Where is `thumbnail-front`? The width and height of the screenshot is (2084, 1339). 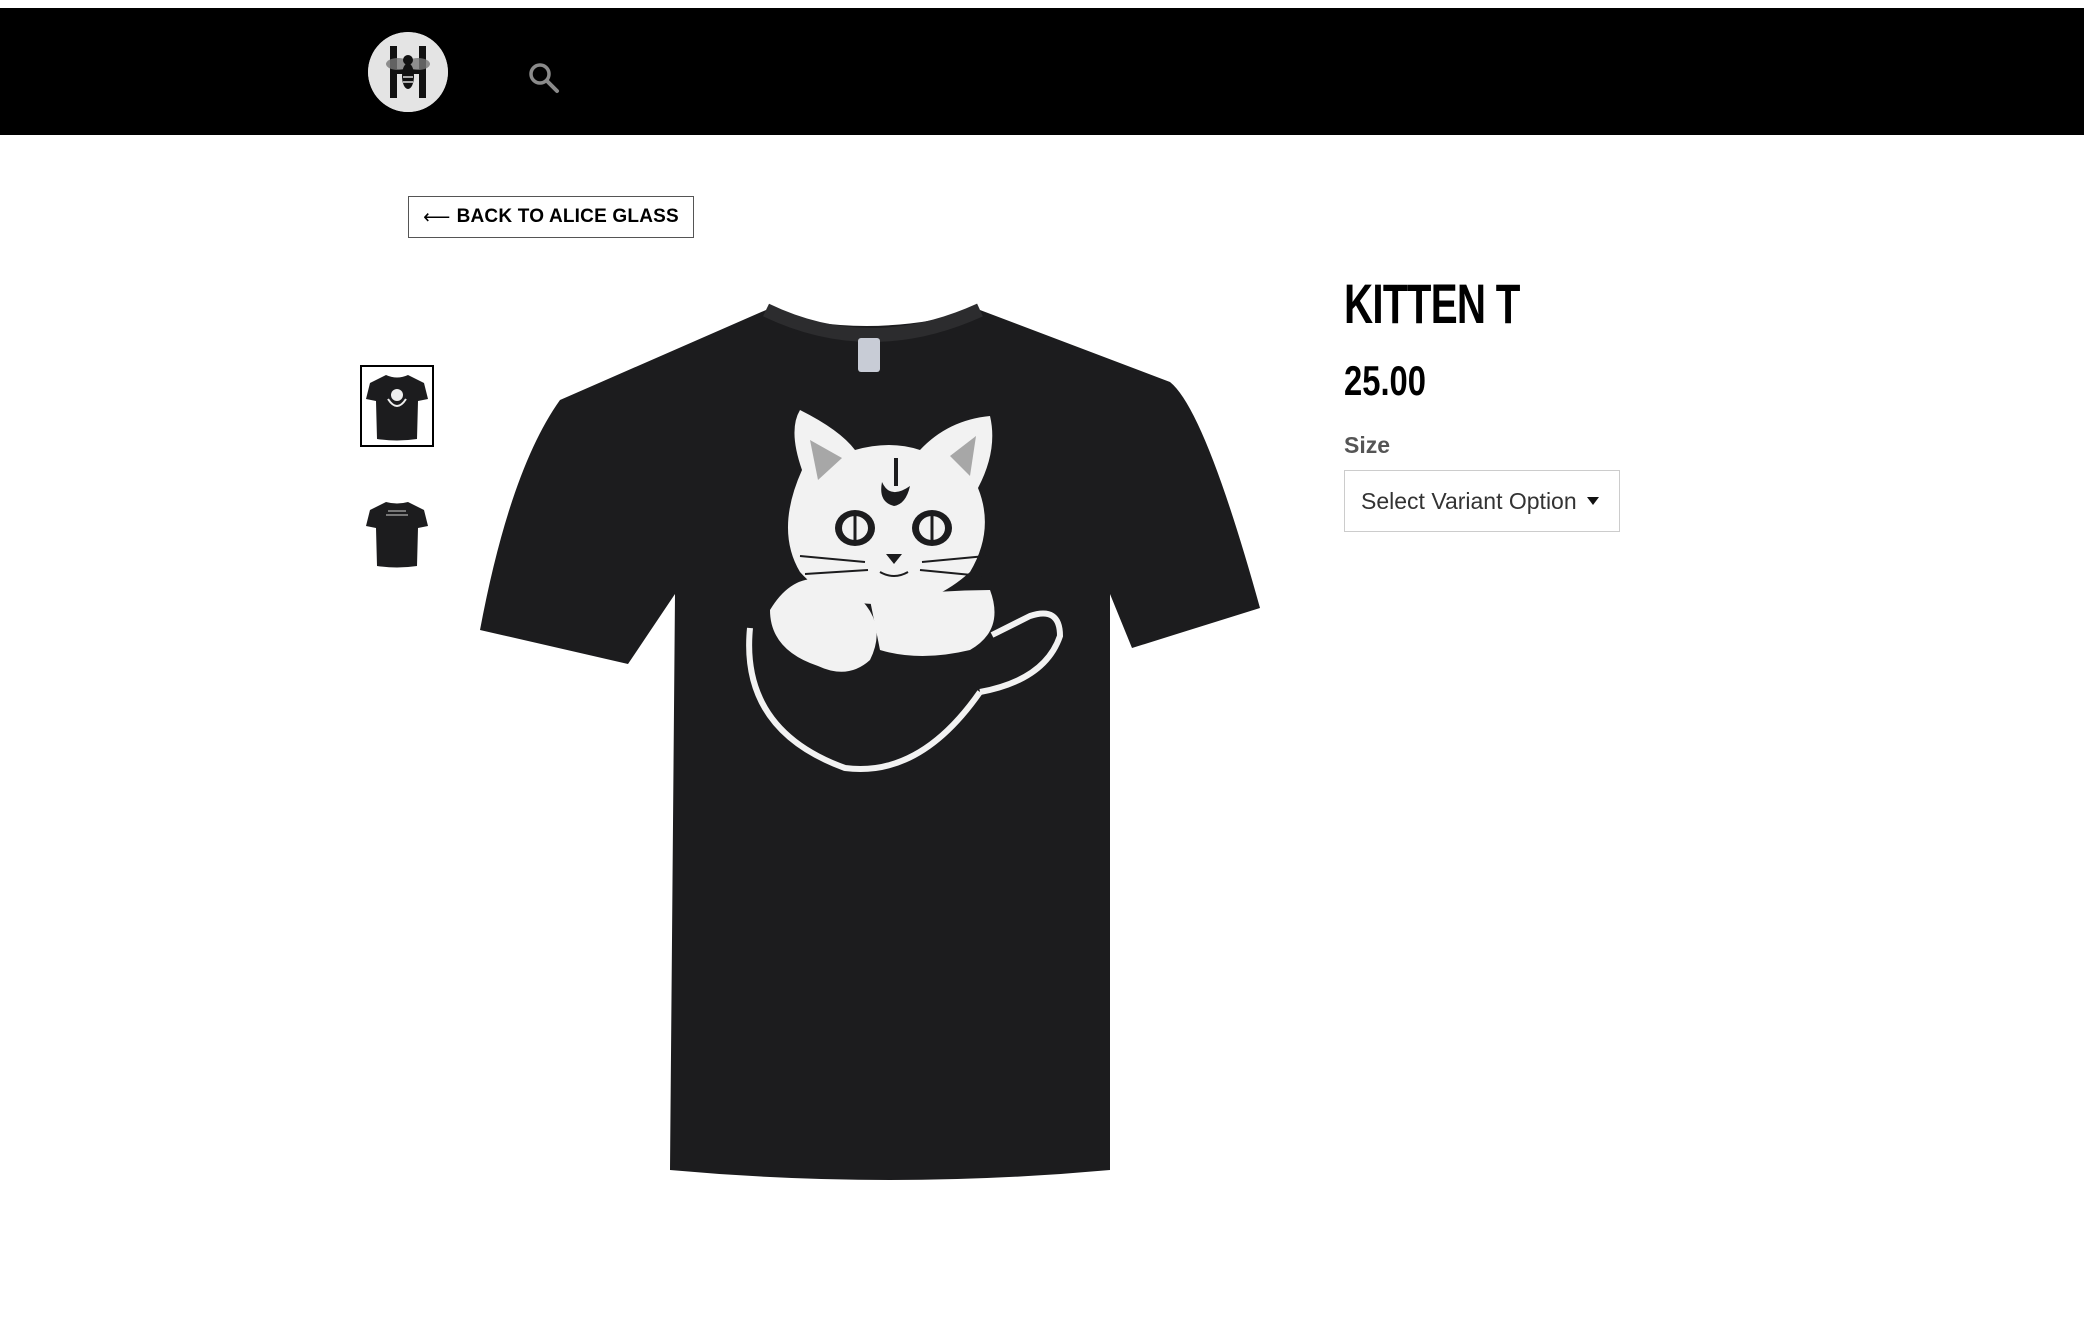
thumbnail-front is located at coordinates (397, 406).